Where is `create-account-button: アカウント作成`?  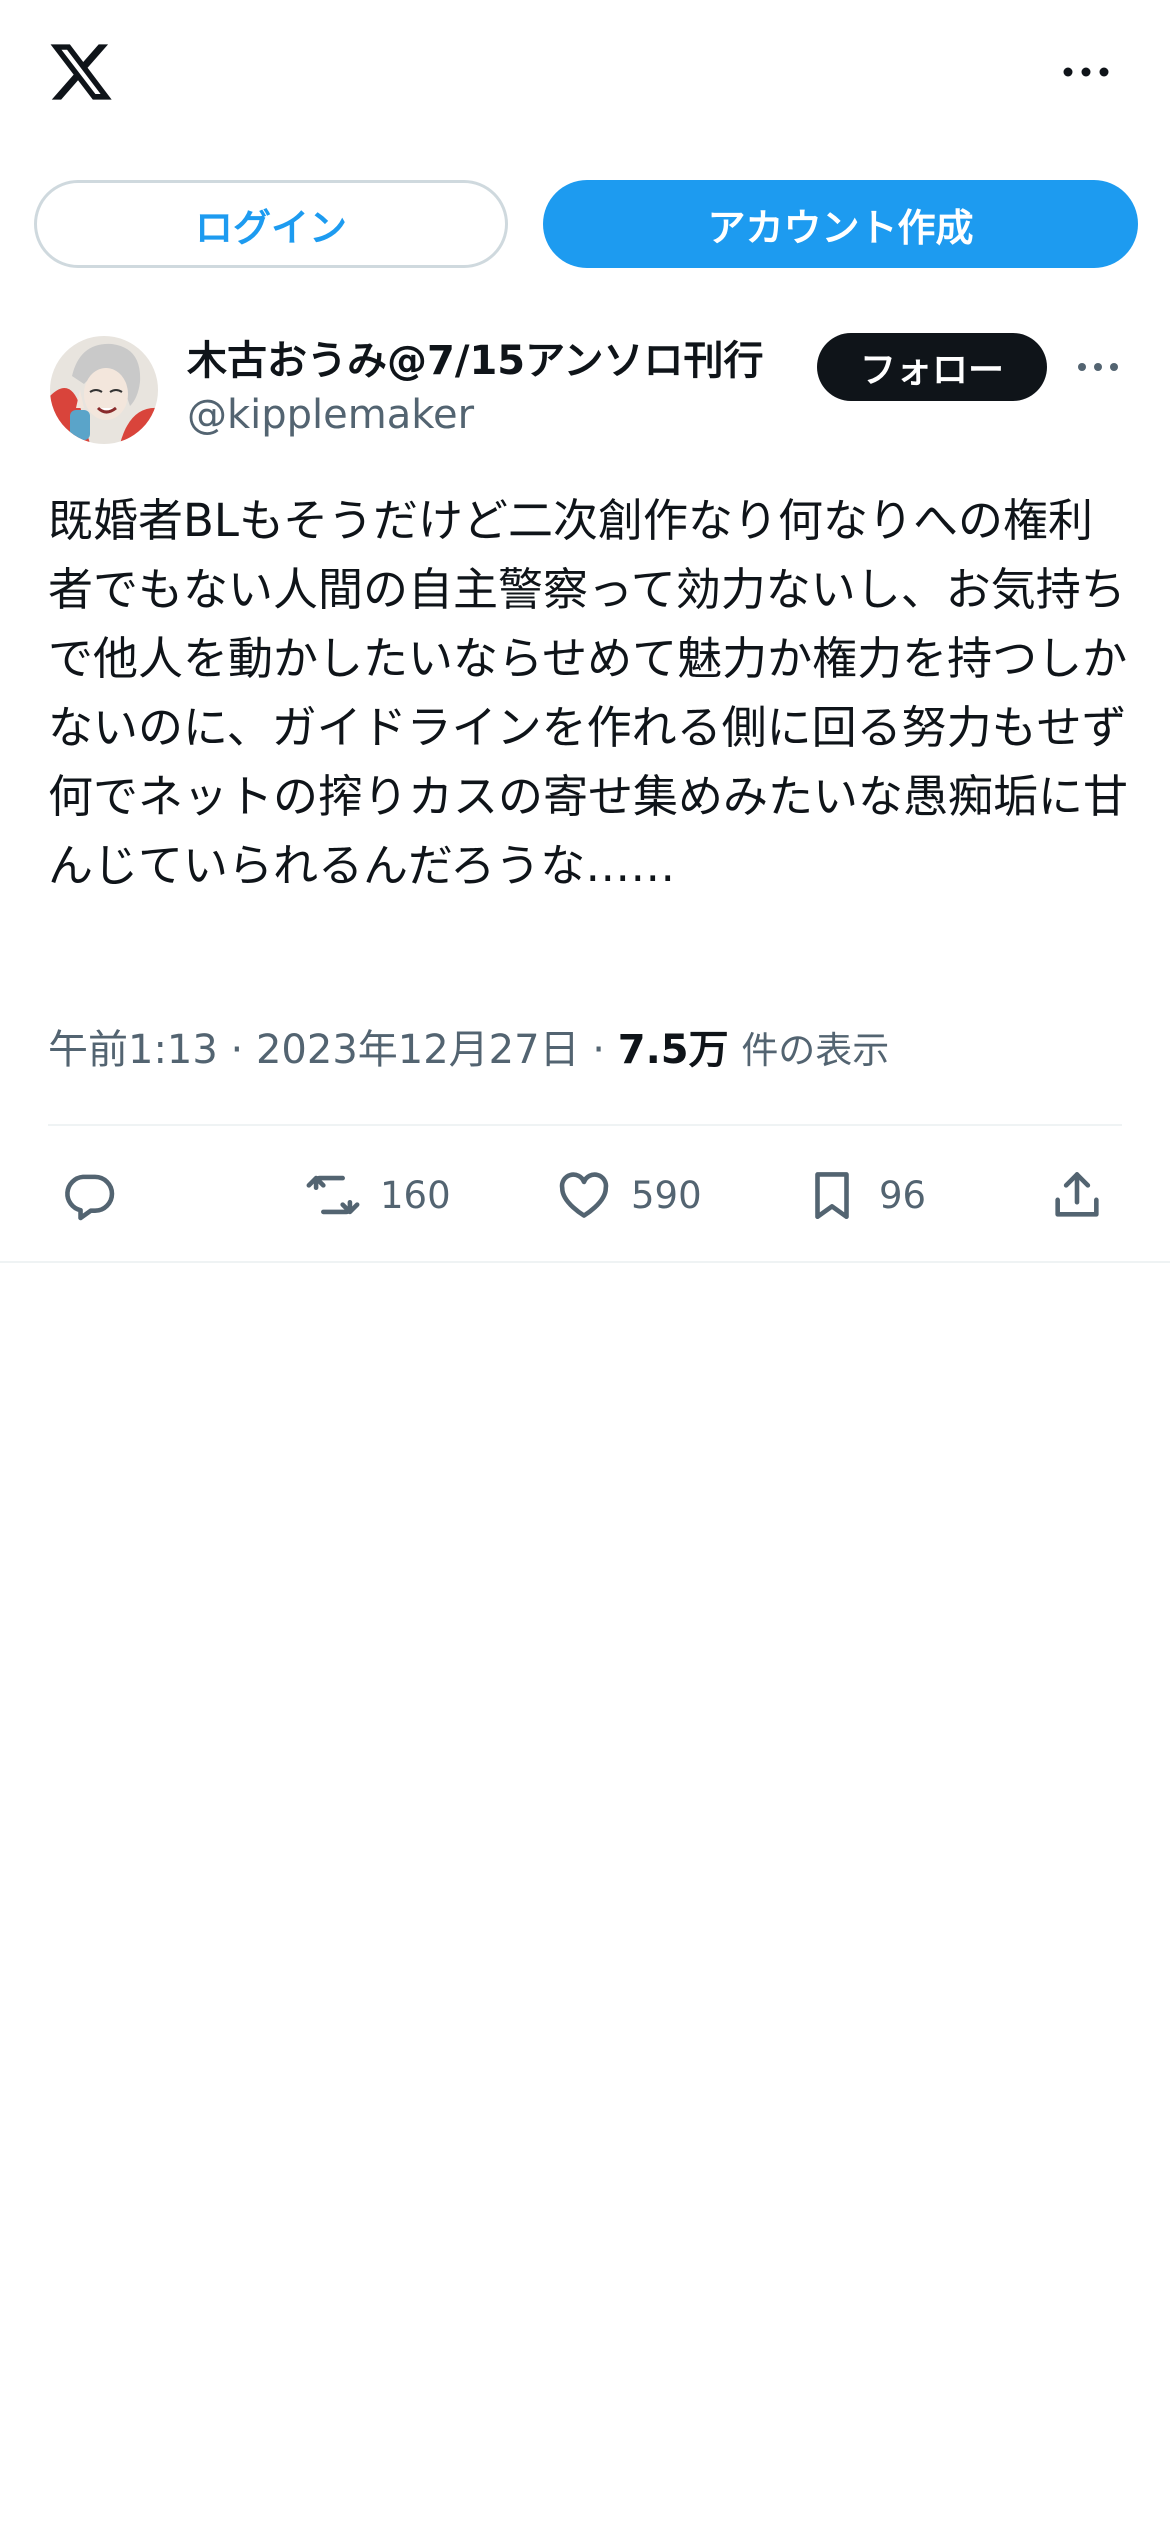
create-account-button: アカウント作成 is located at coordinates (840, 224).